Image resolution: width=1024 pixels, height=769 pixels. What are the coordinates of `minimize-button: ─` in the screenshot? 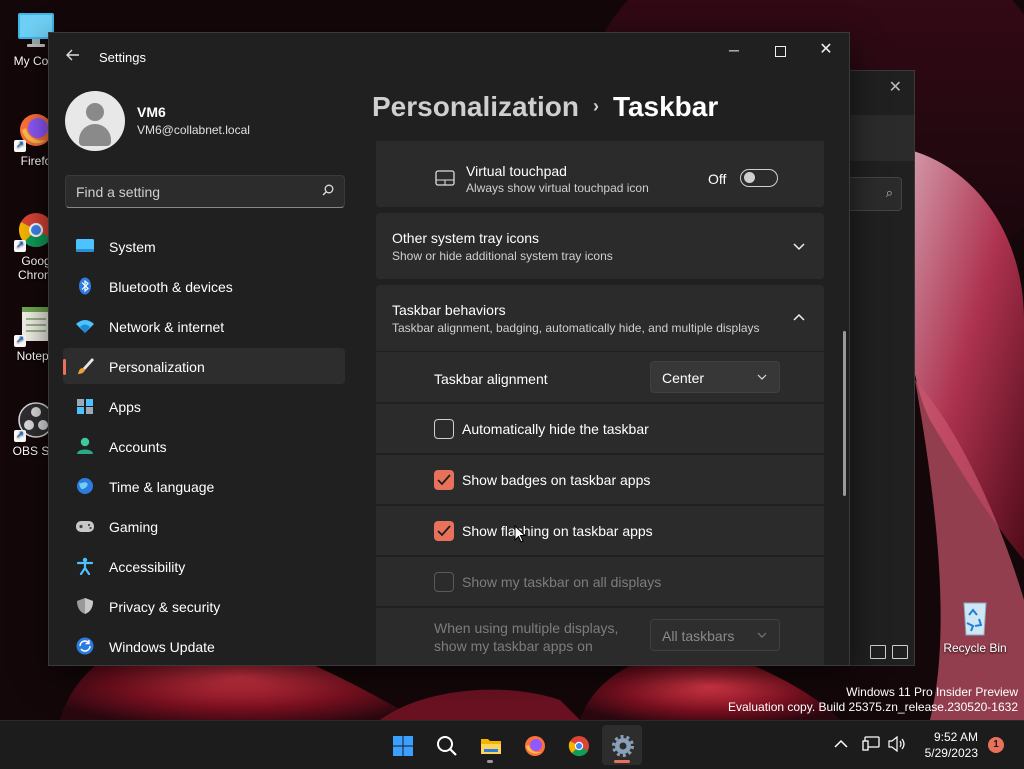 It's located at (734, 50).